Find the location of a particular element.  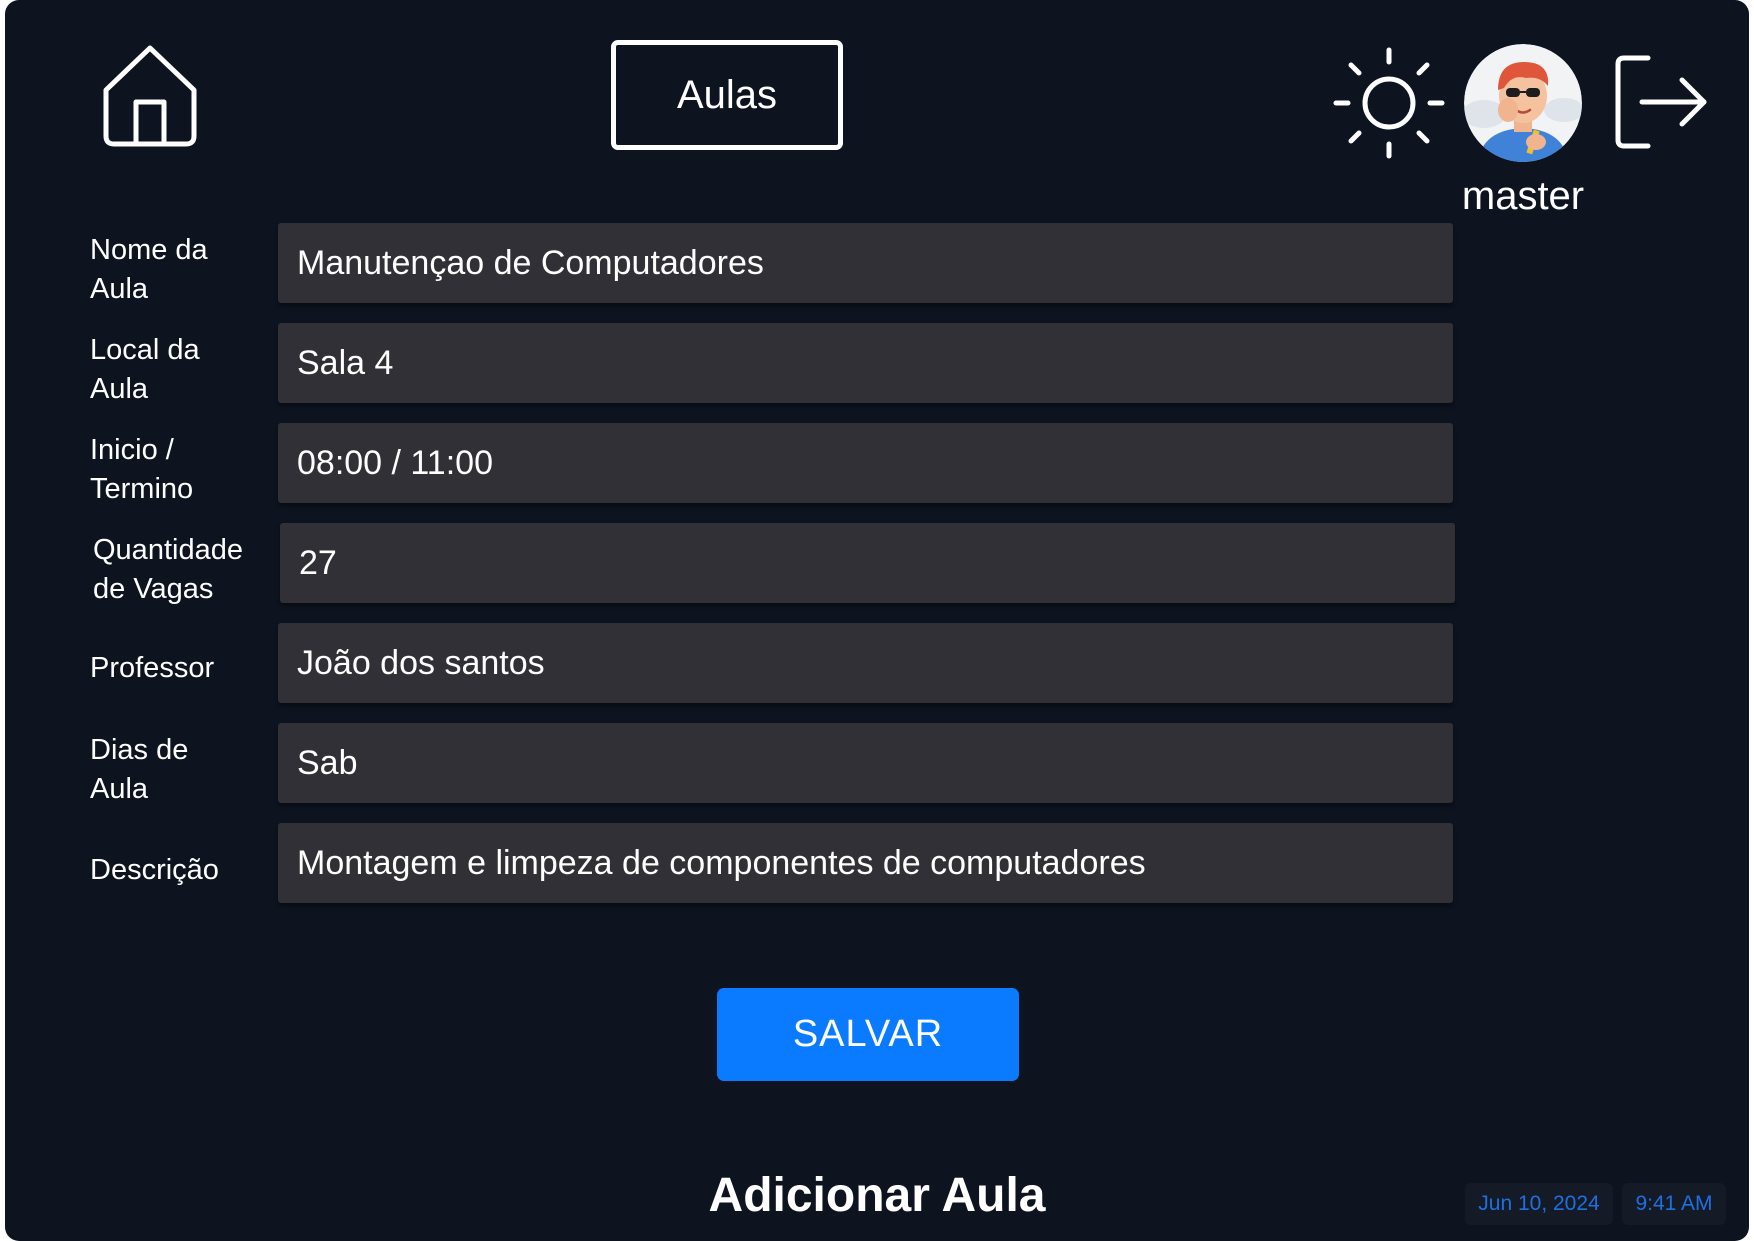

avatar-illustration is located at coordinates (1523, 103).